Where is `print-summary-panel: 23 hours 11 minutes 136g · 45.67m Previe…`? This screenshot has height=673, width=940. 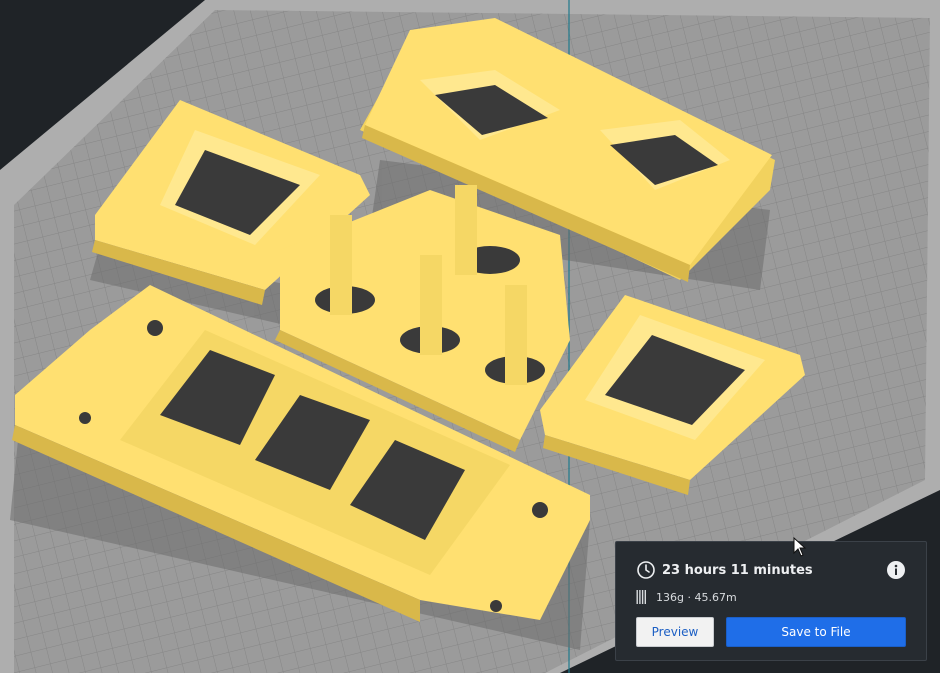
print-summary-panel: 23 hours 11 minutes 136g · 45.67m Previe… is located at coordinates (771, 601).